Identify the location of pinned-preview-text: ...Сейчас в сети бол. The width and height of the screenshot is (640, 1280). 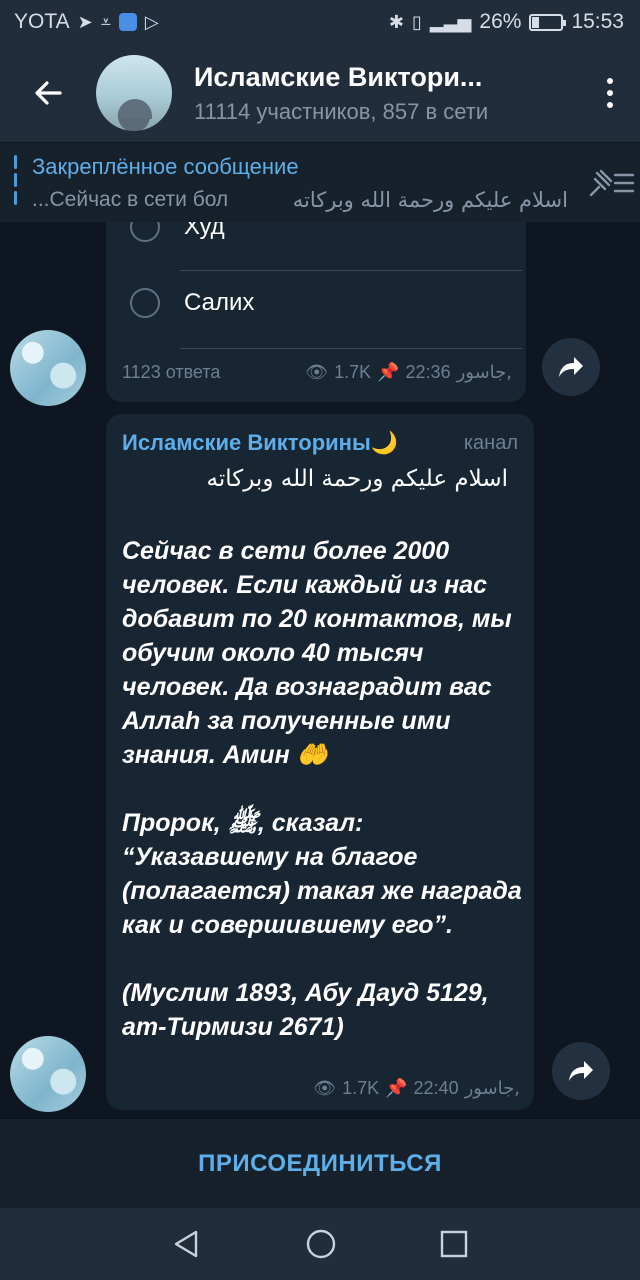
(130, 199).